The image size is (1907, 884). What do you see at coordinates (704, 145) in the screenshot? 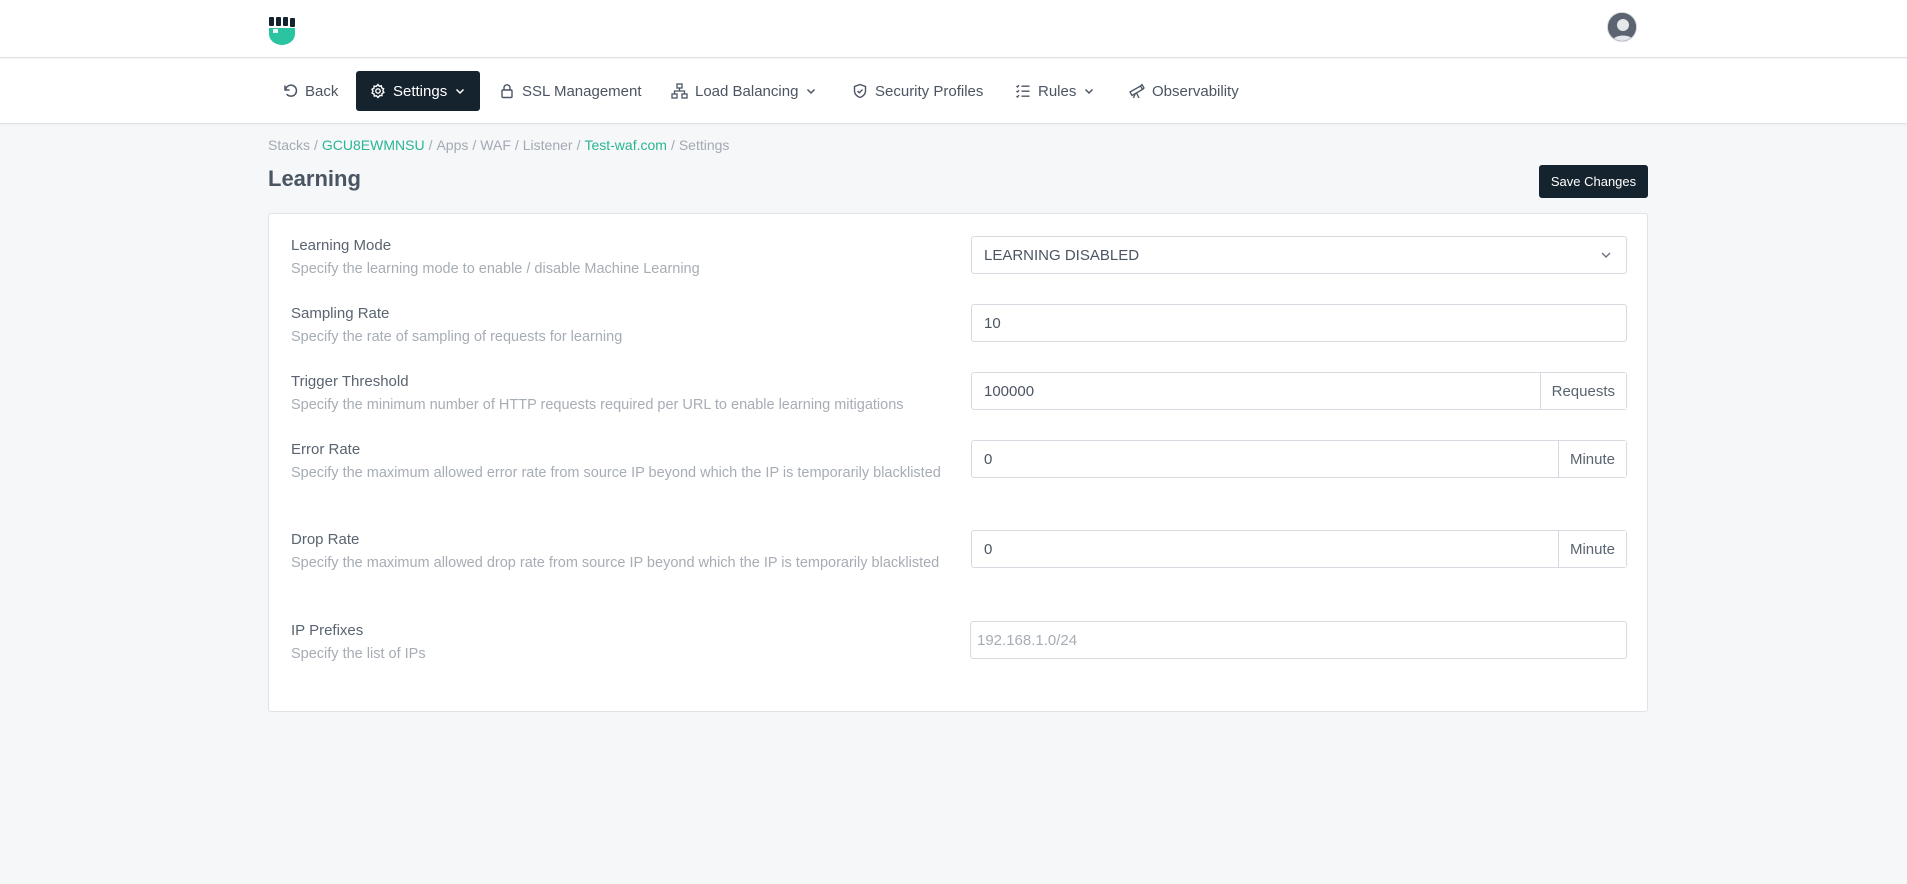
I see `breadcrumb-current: Settings` at bounding box center [704, 145].